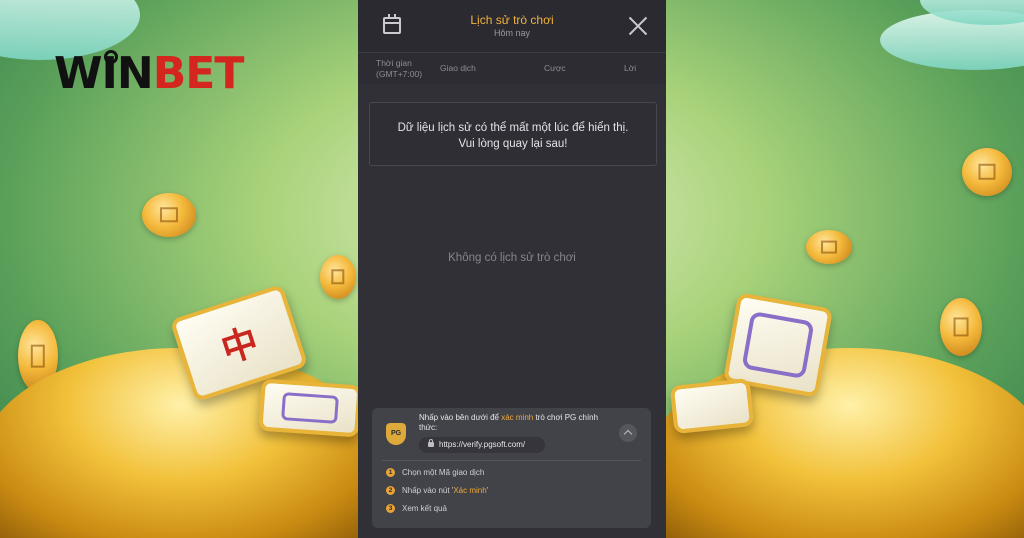 The height and width of the screenshot is (538, 1024). Describe the element at coordinates (443, 472) in the screenshot. I see `step-text: Chọn một Mã giao dịch` at that location.